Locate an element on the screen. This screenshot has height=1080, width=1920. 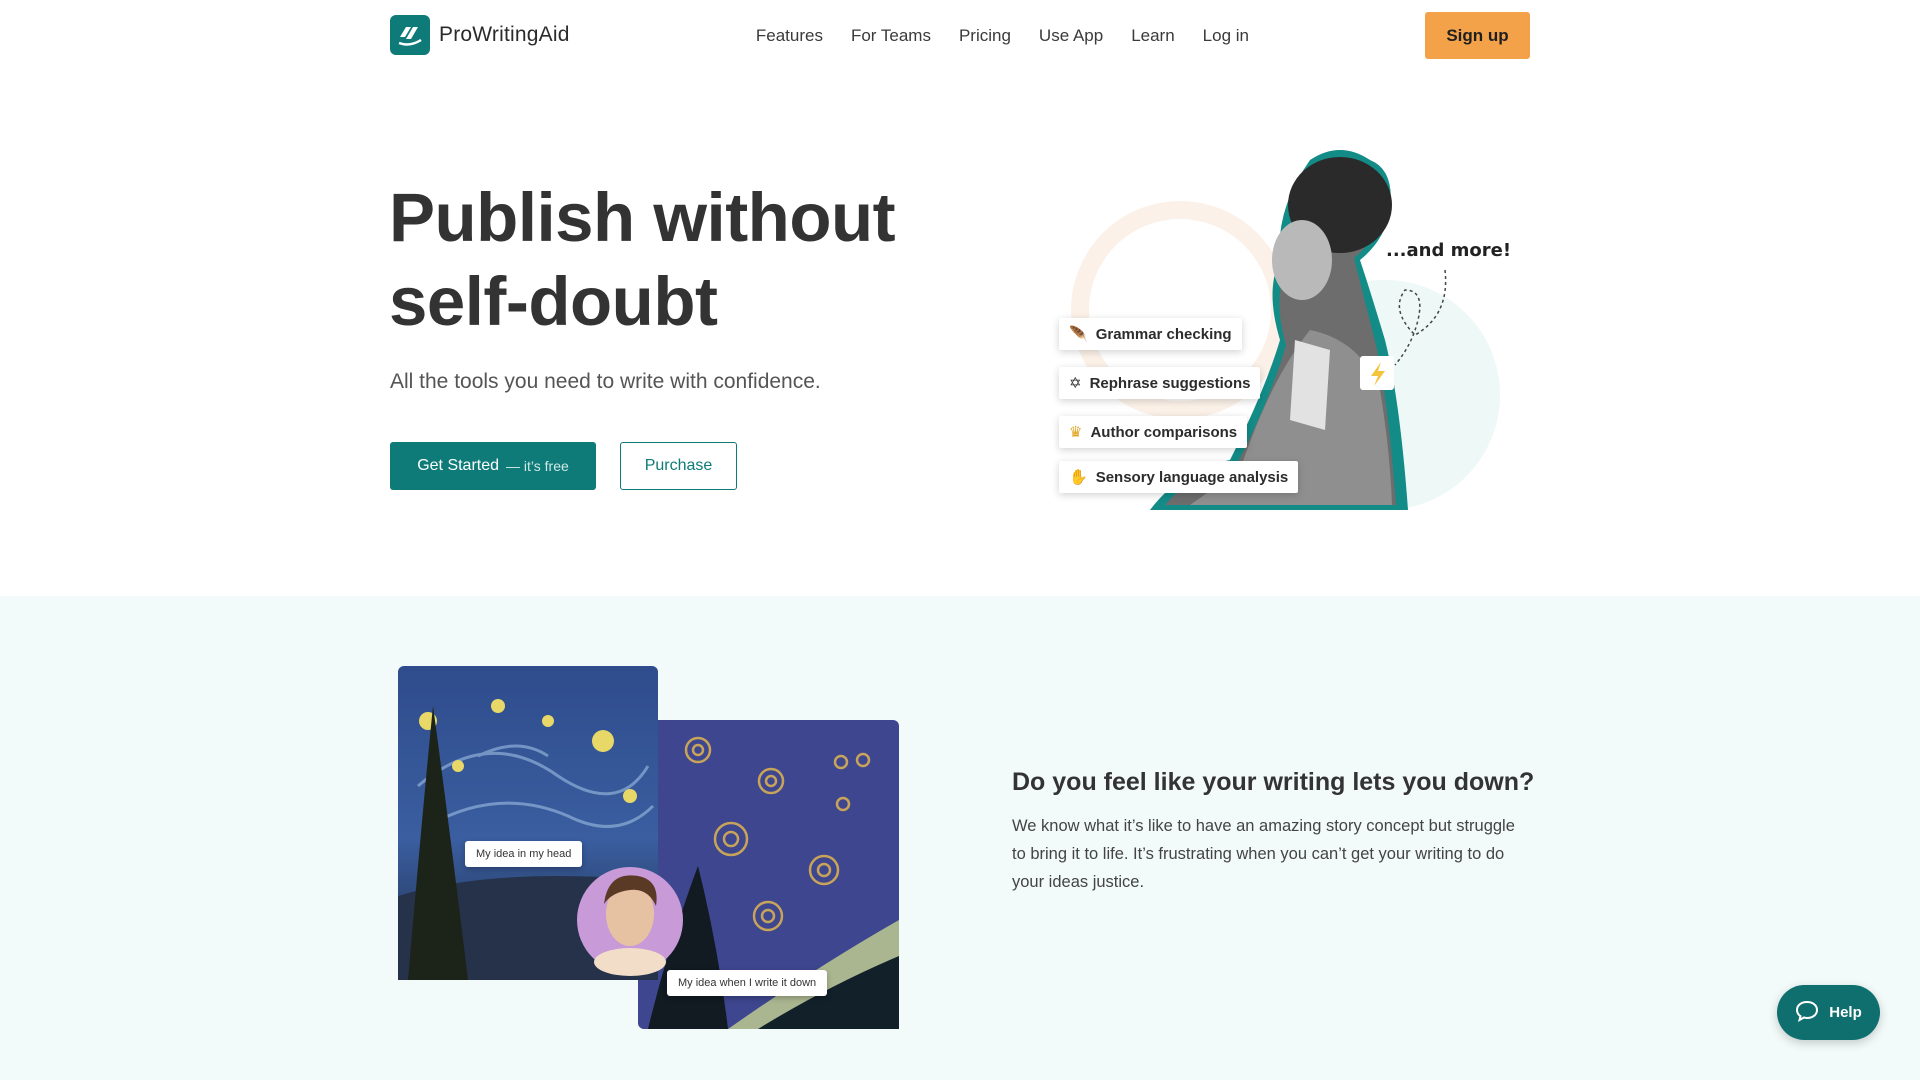
nav-link-pricing: Pricing is located at coordinates (985, 36).